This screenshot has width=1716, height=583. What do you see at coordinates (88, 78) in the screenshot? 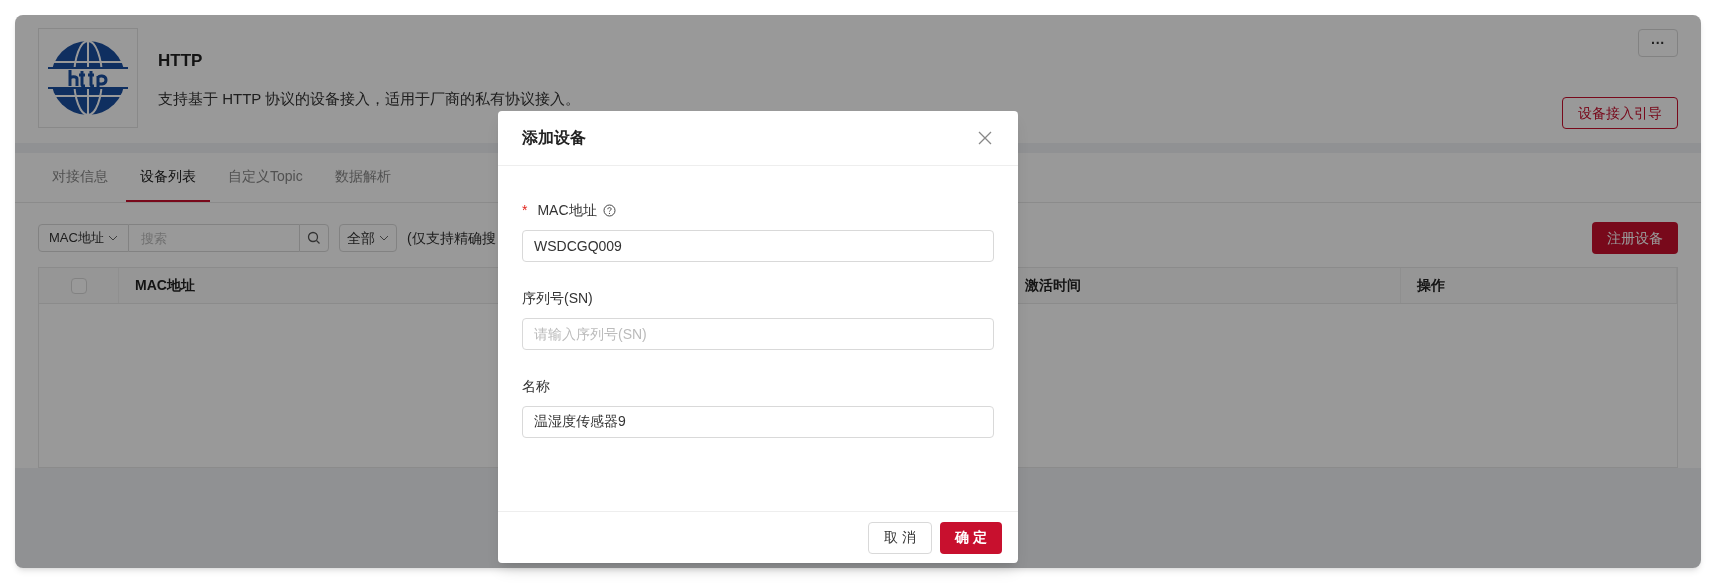
I see `globe-icon` at bounding box center [88, 78].